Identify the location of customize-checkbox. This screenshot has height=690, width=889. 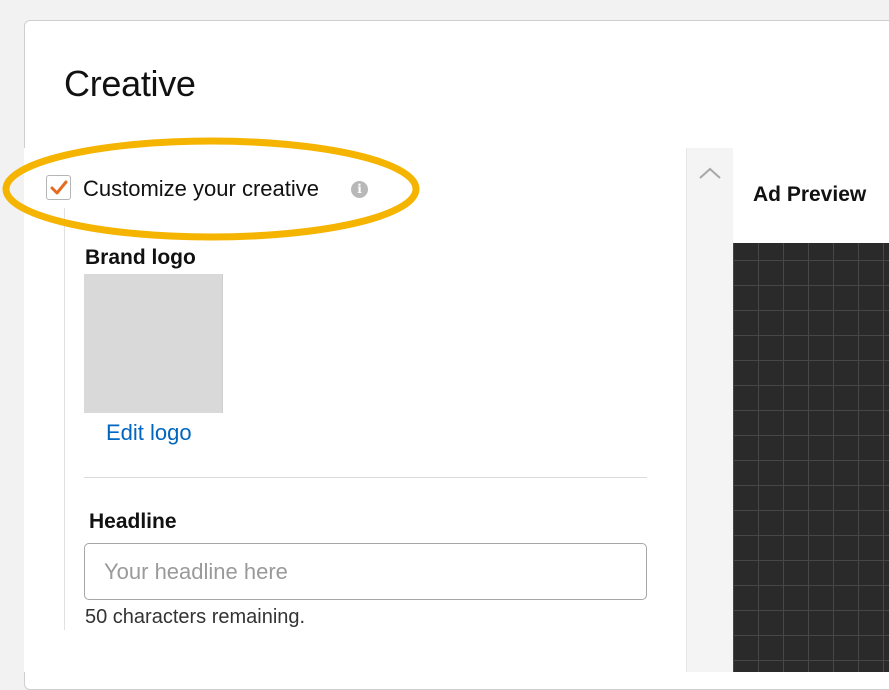
(58, 187).